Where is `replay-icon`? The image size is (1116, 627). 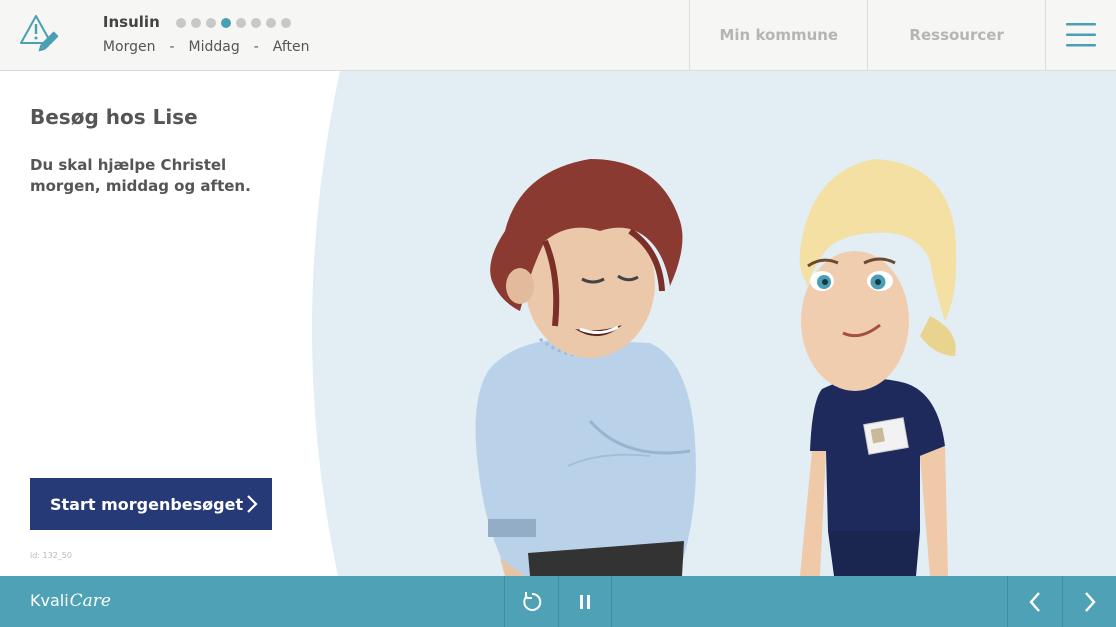
replay-icon is located at coordinates (531, 601).